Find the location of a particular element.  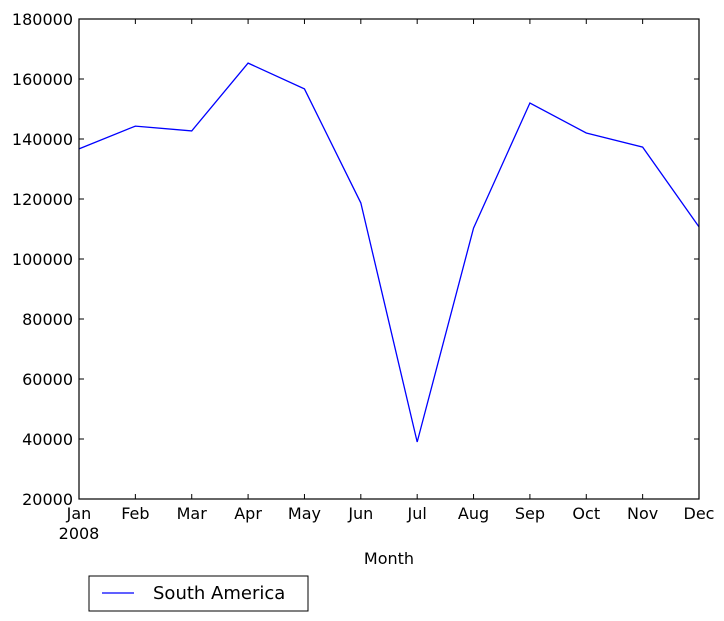

legend: South America is located at coordinates (198, 593).